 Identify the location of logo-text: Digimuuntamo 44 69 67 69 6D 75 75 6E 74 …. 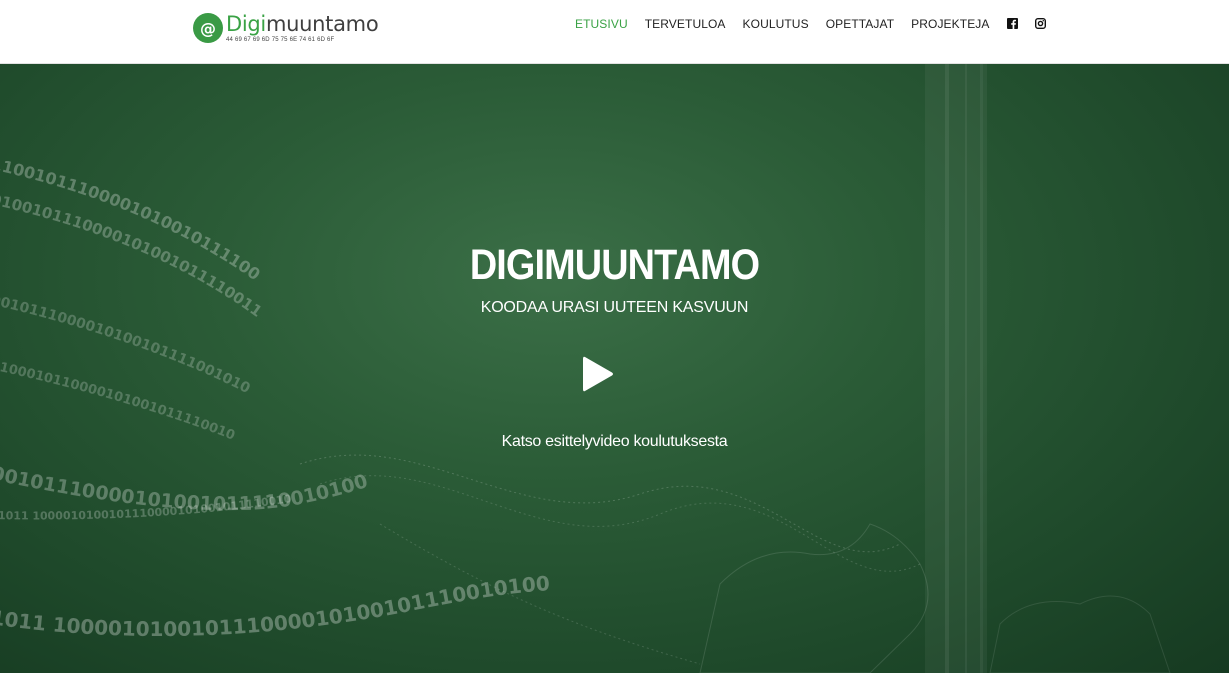
(302, 27).